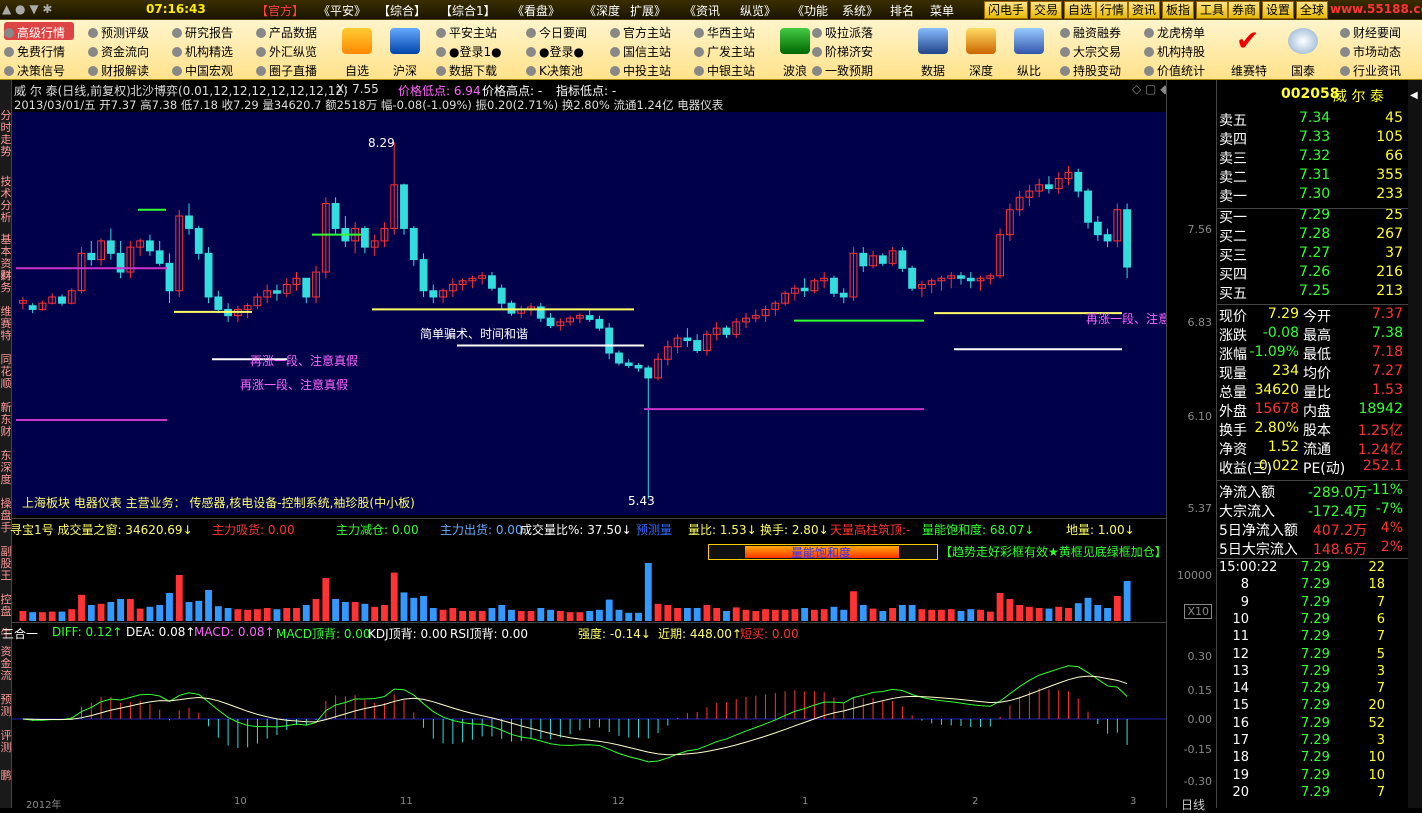  I want to click on tb-rongzirongquan: 融资融券, so click(1090, 32).